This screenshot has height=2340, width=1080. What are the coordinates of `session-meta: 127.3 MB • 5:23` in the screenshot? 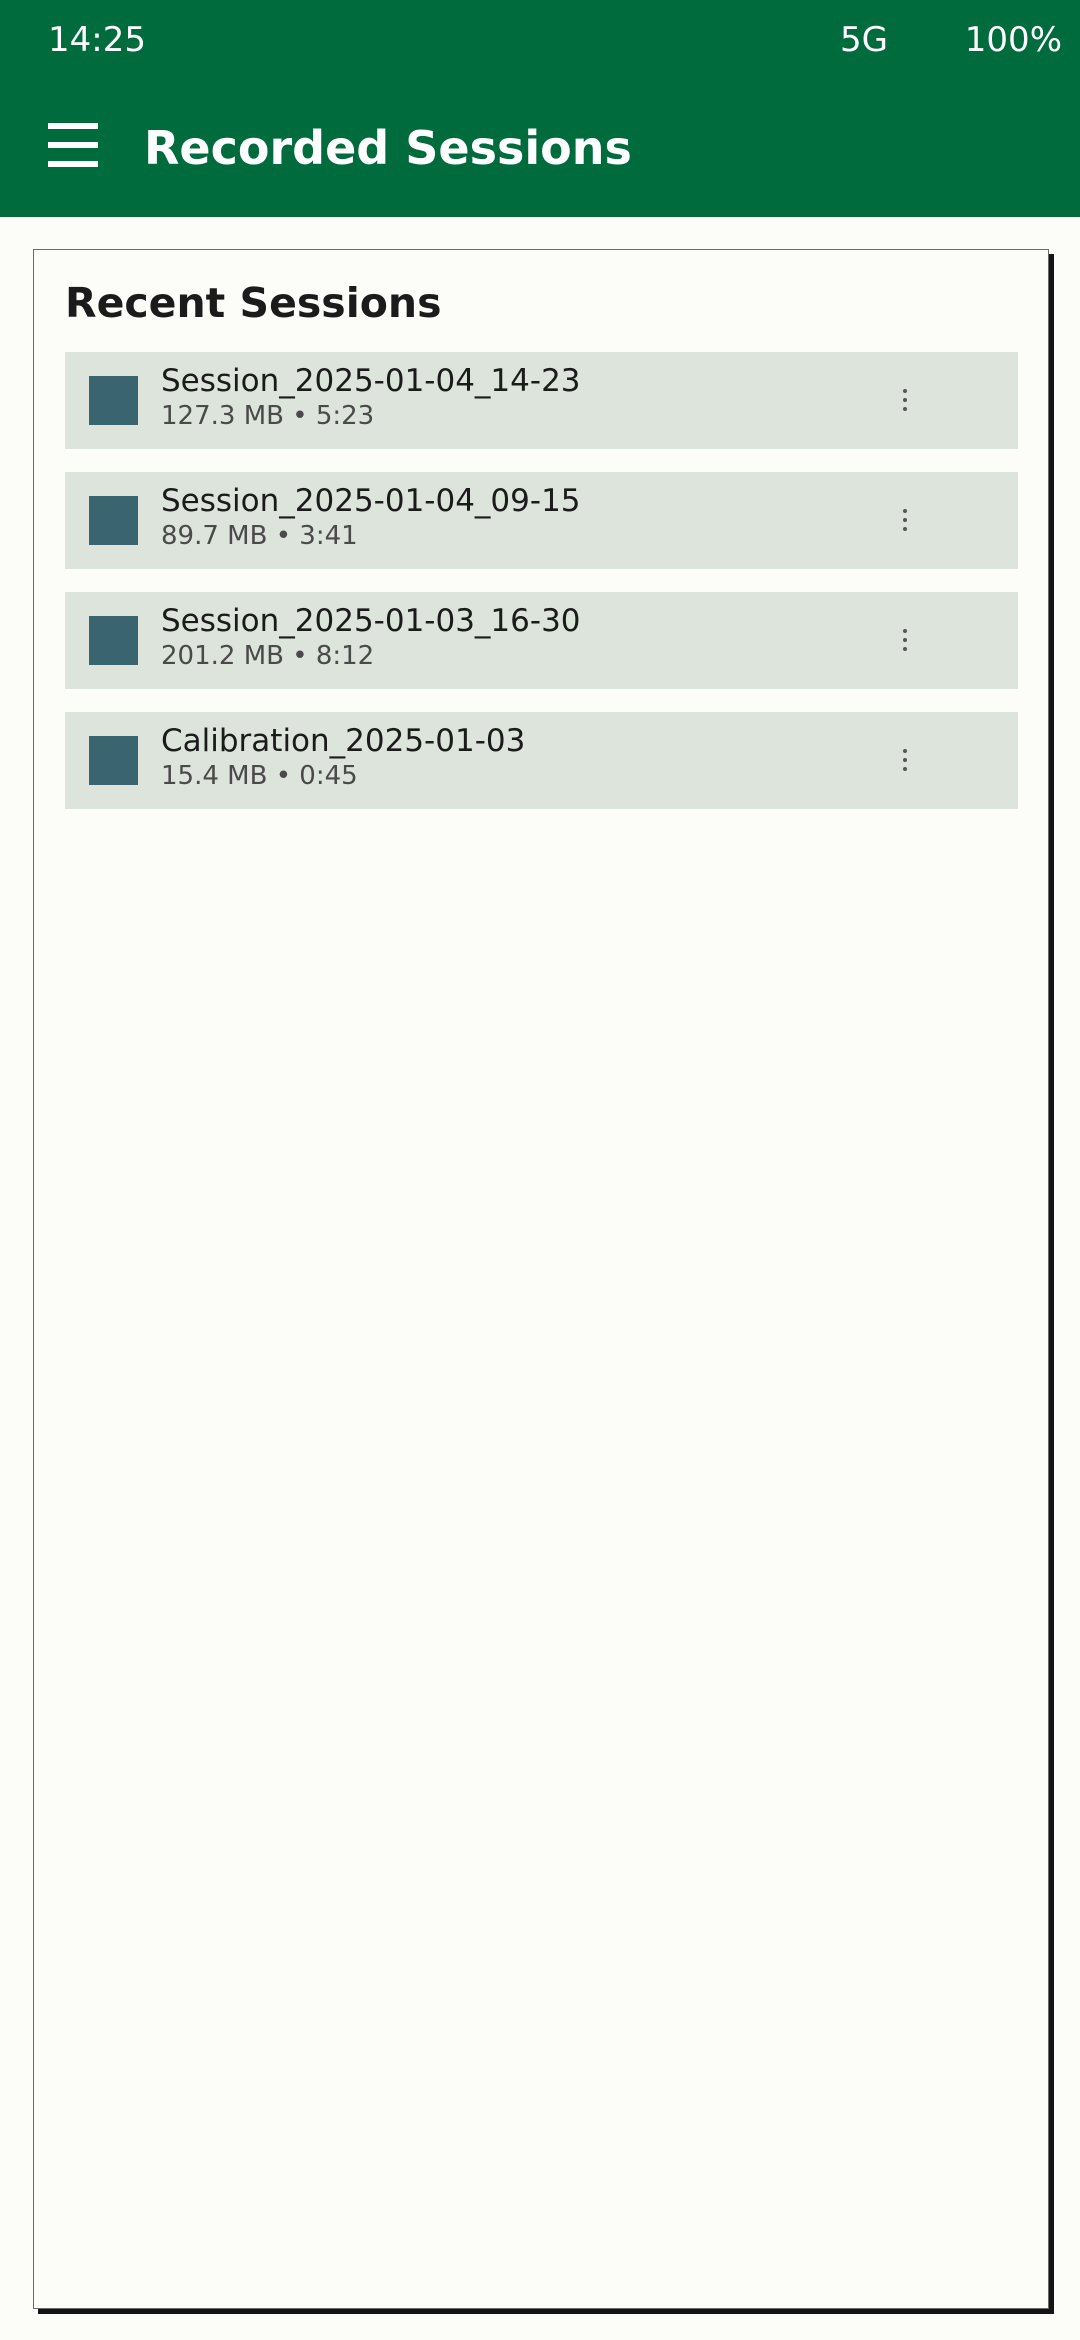 It's located at (268, 416).